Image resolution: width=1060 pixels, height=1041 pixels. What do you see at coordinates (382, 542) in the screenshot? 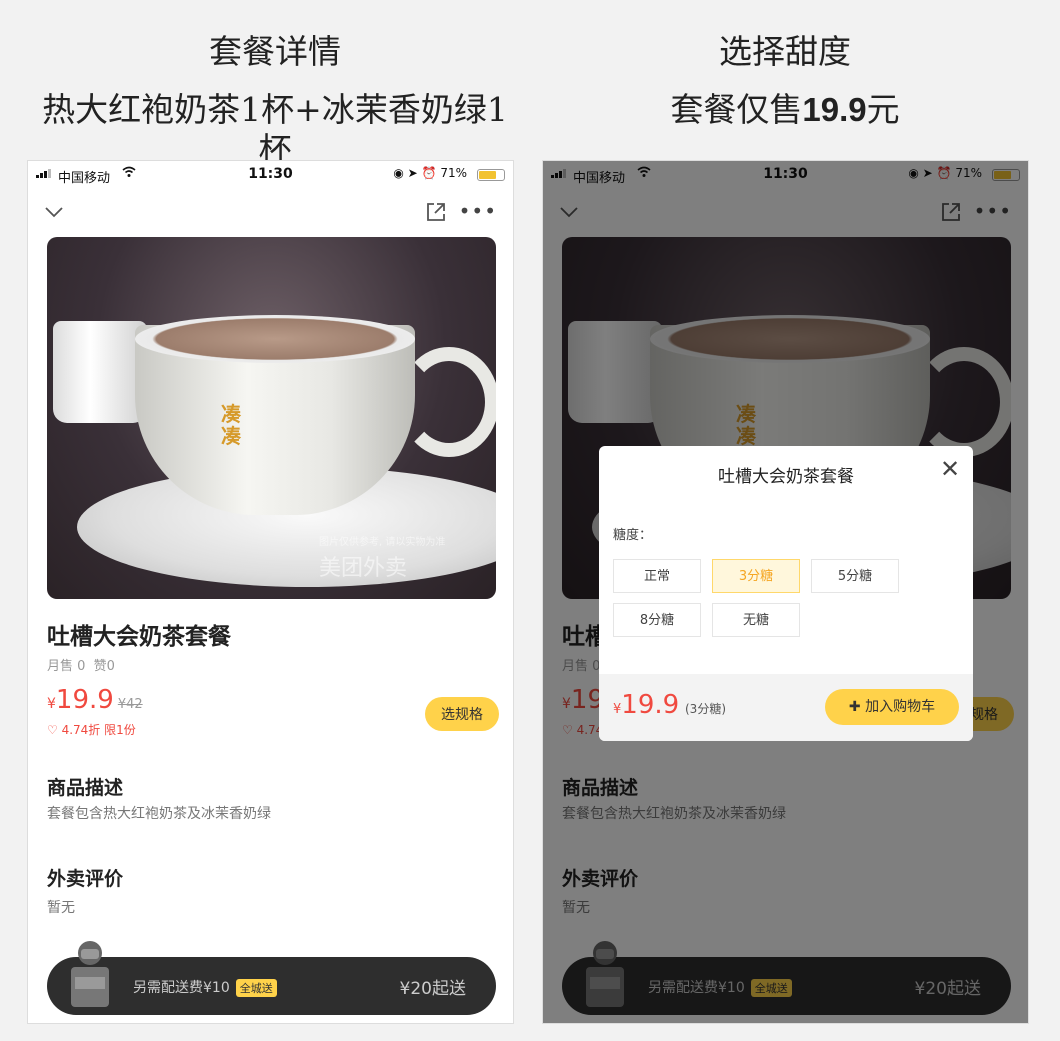
I see `watermark-note: 图片仅供参考, 请以实物为准` at bounding box center [382, 542].